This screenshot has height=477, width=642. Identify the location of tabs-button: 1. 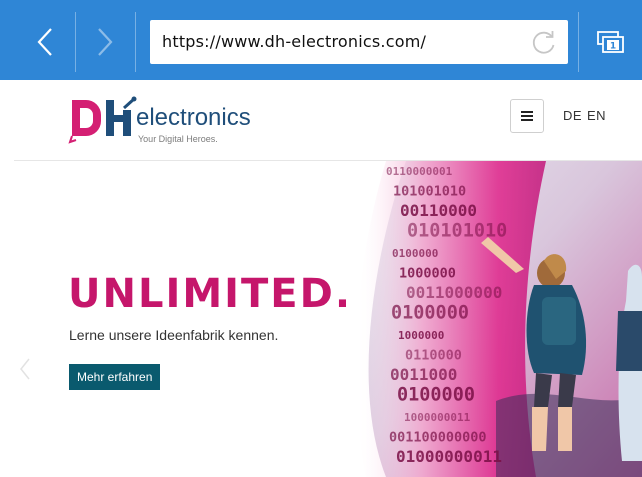
(611, 42).